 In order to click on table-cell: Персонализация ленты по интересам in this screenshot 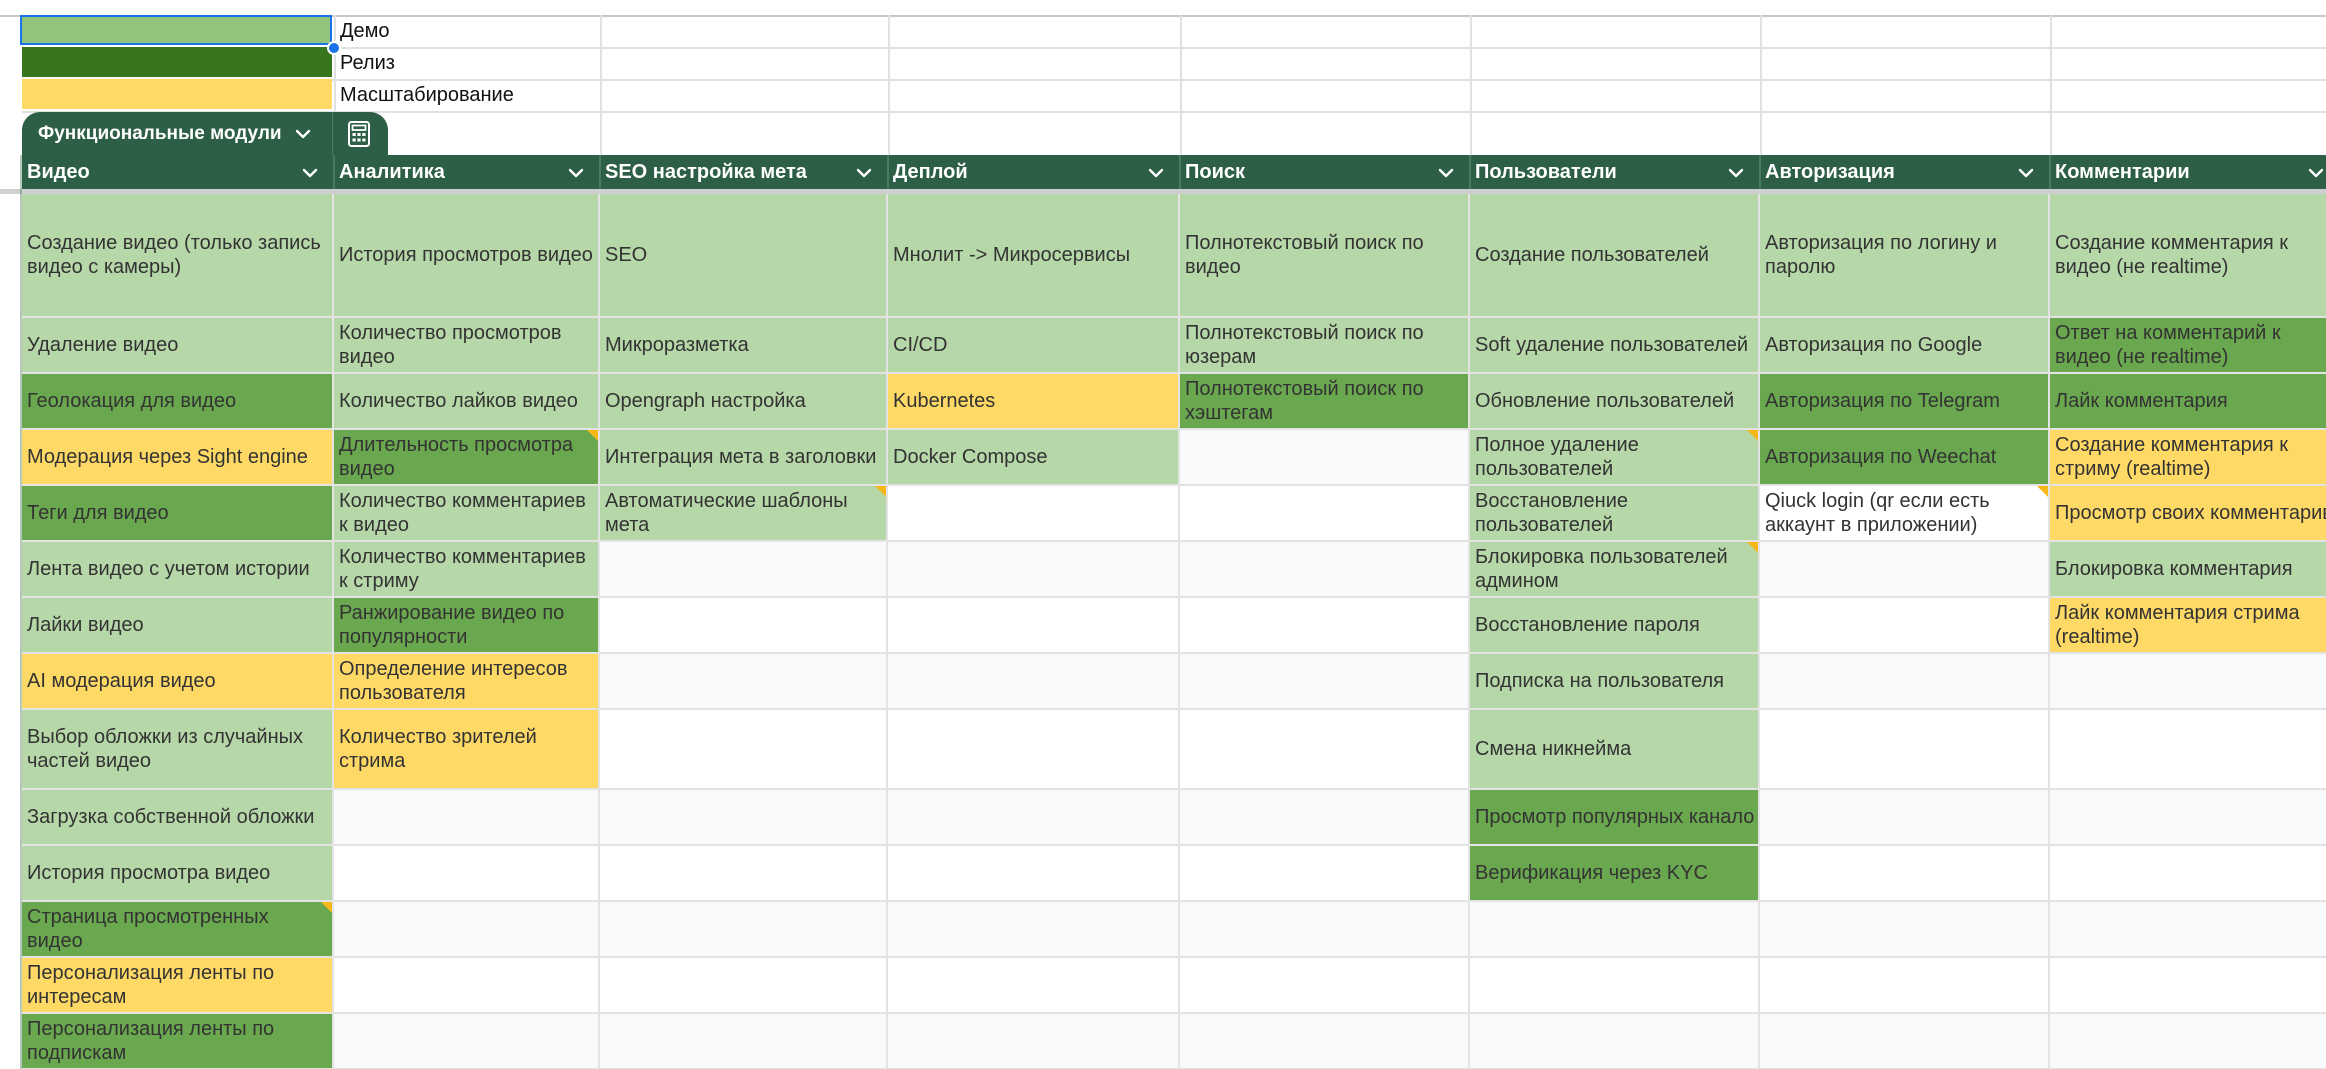, I will do `click(178, 986)`.